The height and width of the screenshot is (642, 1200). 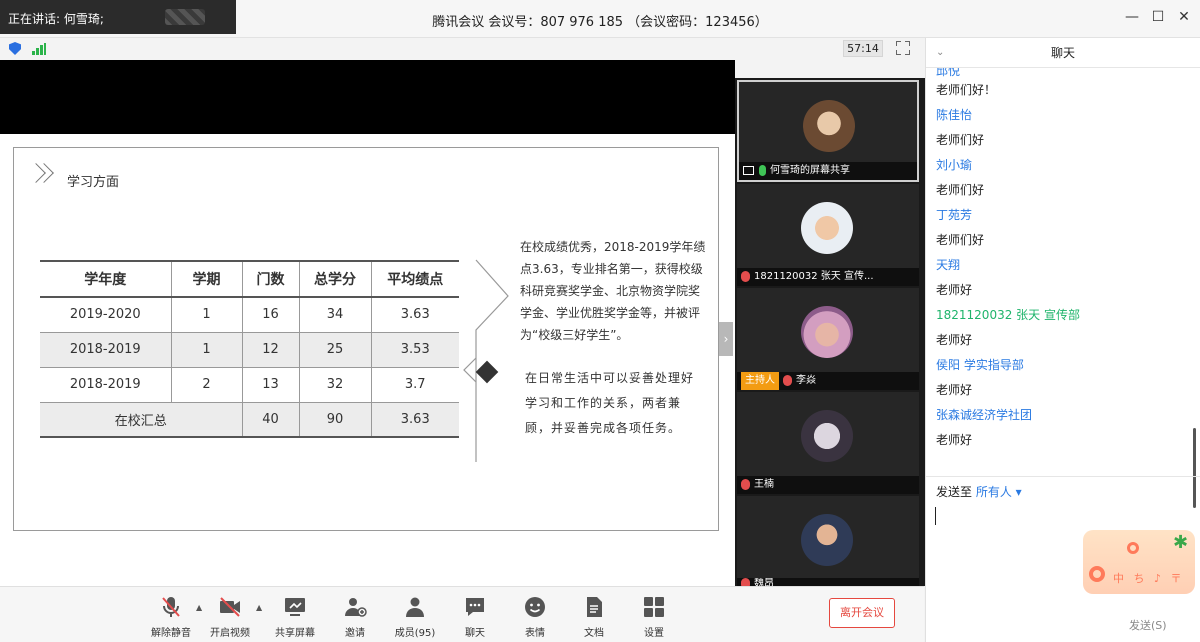 I want to click on sticker-text: 中 ち ♪ 〒, so click(x=1149, y=578).